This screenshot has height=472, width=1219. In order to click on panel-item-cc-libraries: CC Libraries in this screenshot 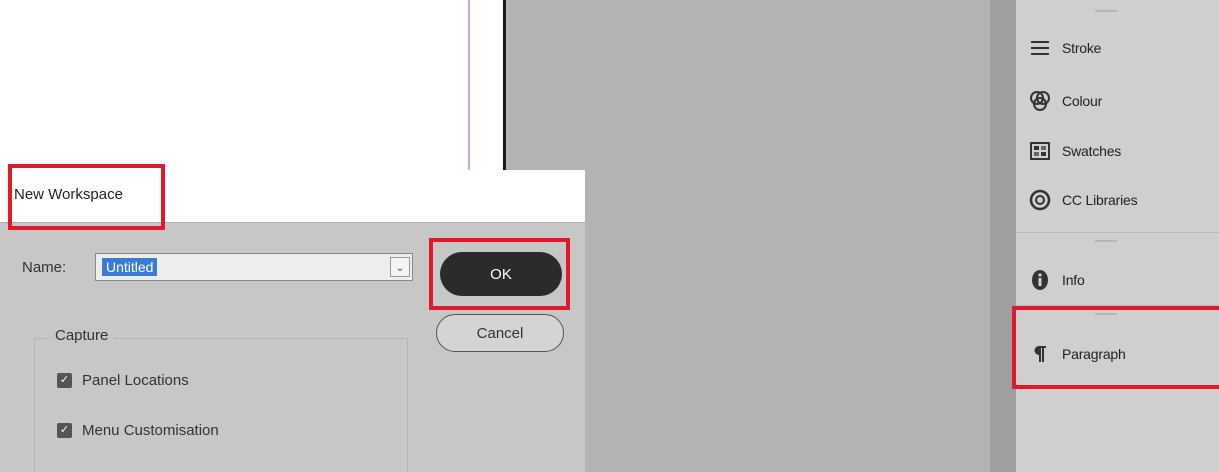, I will do `click(1120, 200)`.